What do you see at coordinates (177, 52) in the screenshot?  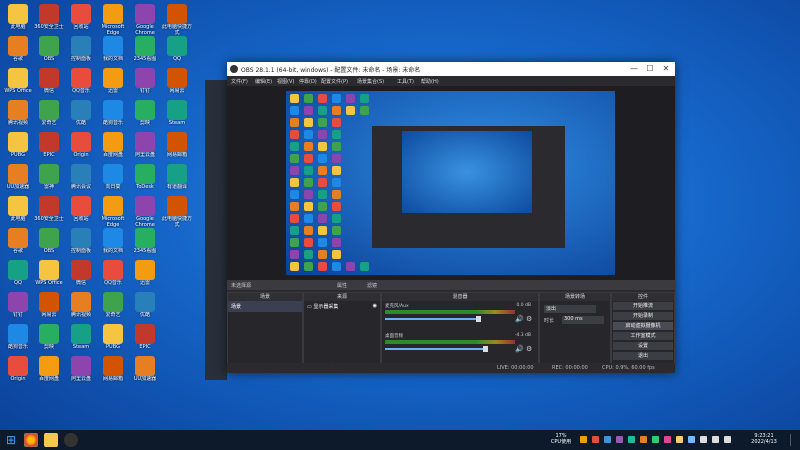 I see `desktop-icon: QQ` at bounding box center [177, 52].